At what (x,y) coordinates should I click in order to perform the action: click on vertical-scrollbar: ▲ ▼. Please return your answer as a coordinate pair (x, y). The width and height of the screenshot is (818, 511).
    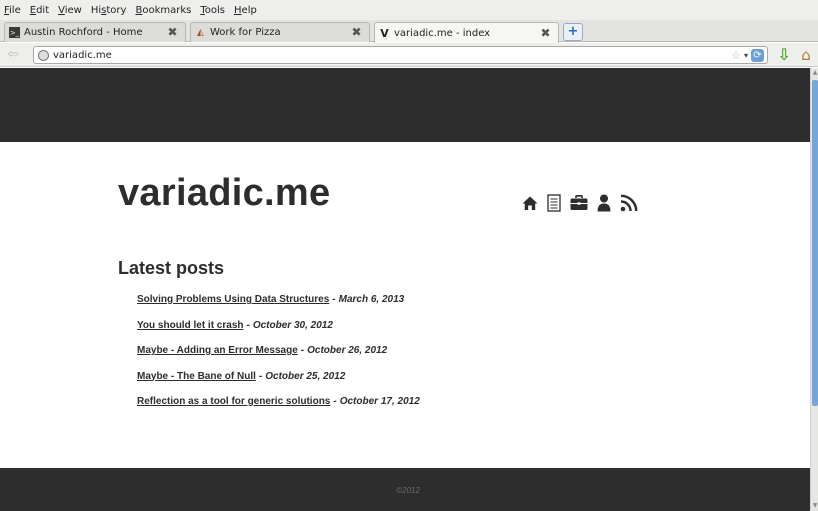
    Looking at the image, I should click on (814, 289).